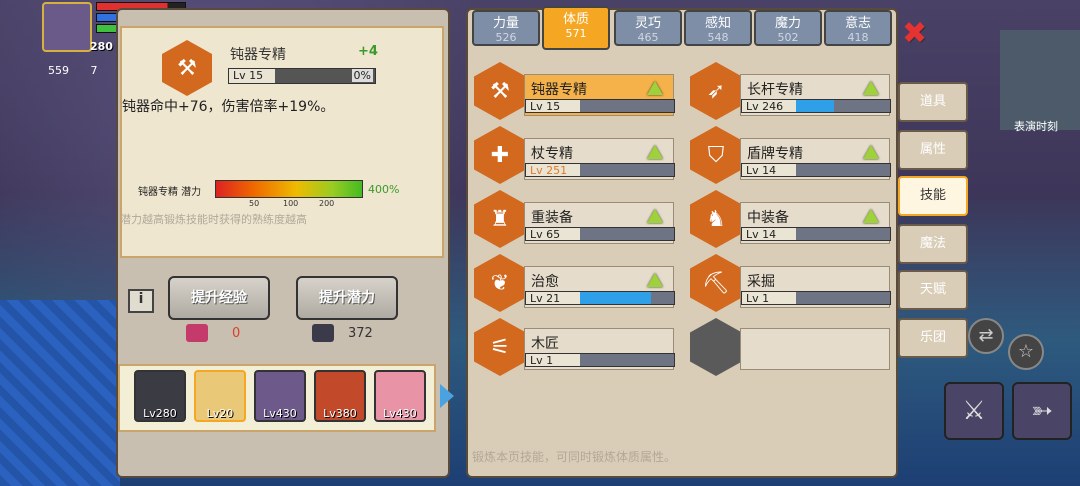 The height and width of the screenshot is (486, 1080). What do you see at coordinates (141, 301) in the screenshot?
I see `info-button: i` at bounding box center [141, 301].